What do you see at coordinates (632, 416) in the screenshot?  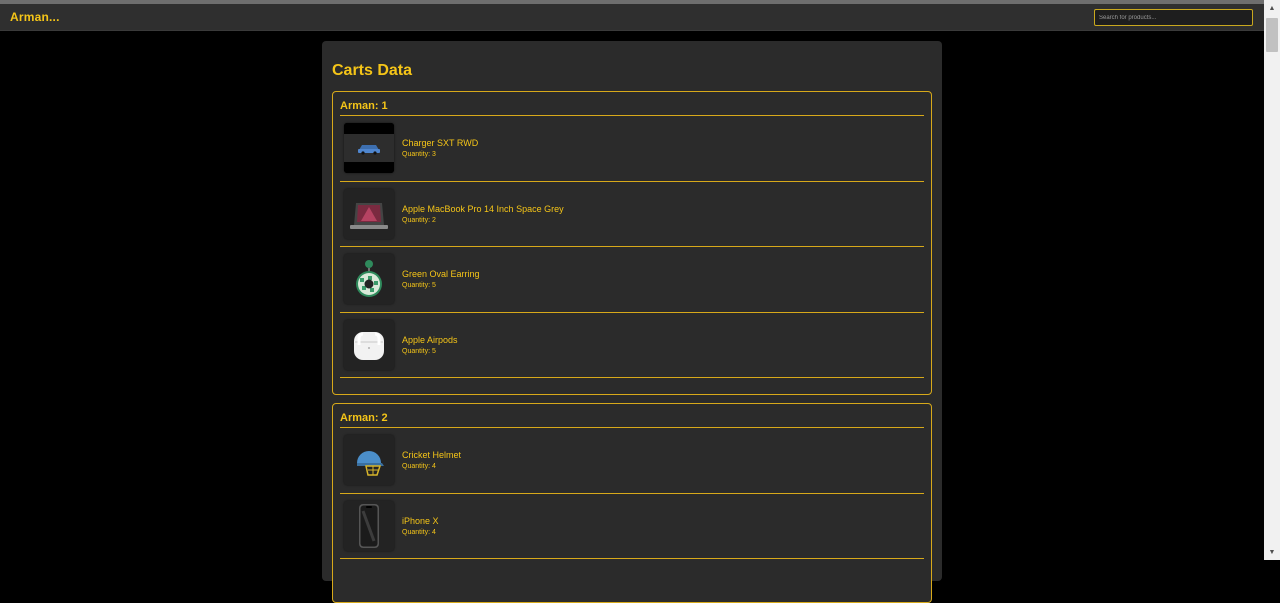 I see `cart-title: Arman: 2` at bounding box center [632, 416].